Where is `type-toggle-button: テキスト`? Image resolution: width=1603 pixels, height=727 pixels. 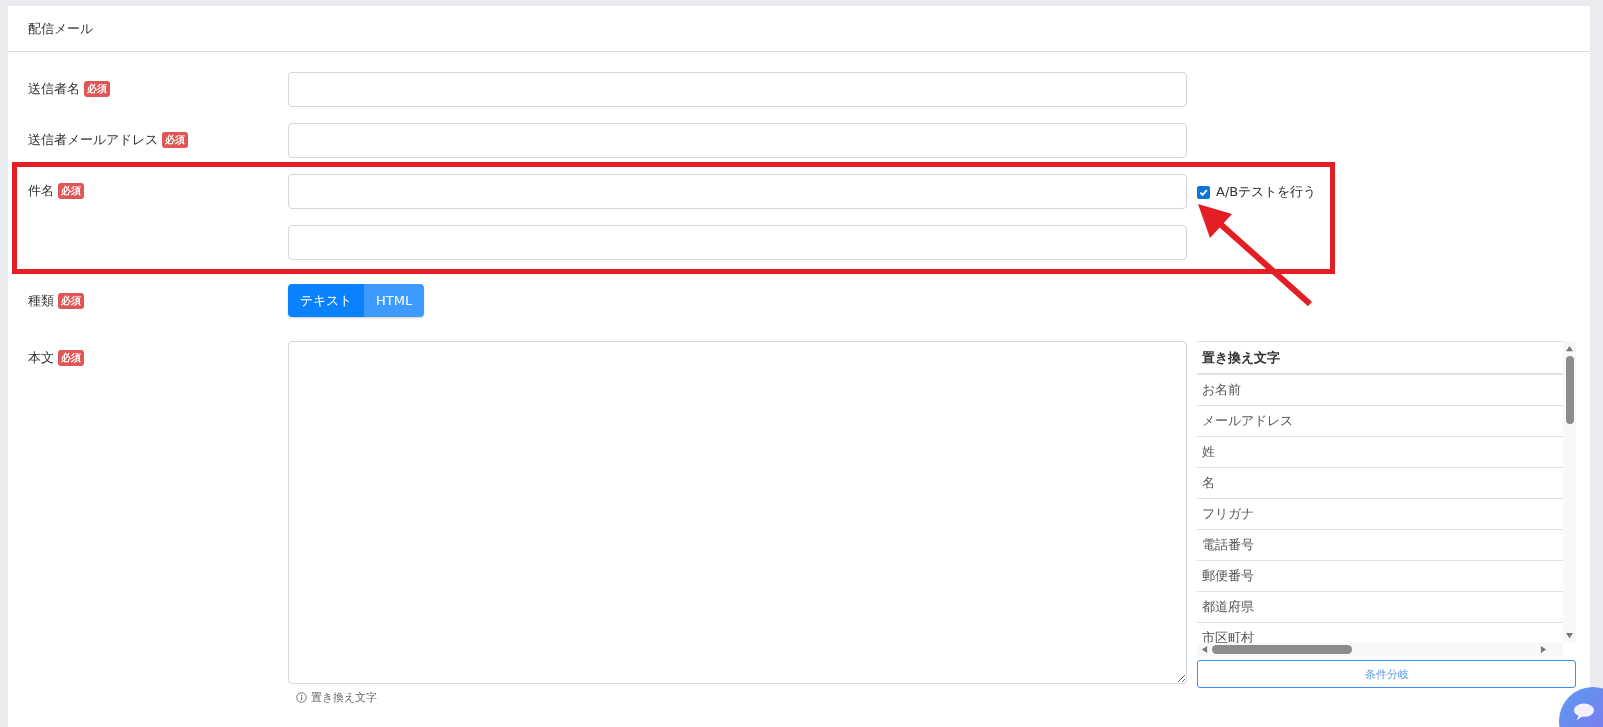
type-toggle-button: テキスト is located at coordinates (326, 300).